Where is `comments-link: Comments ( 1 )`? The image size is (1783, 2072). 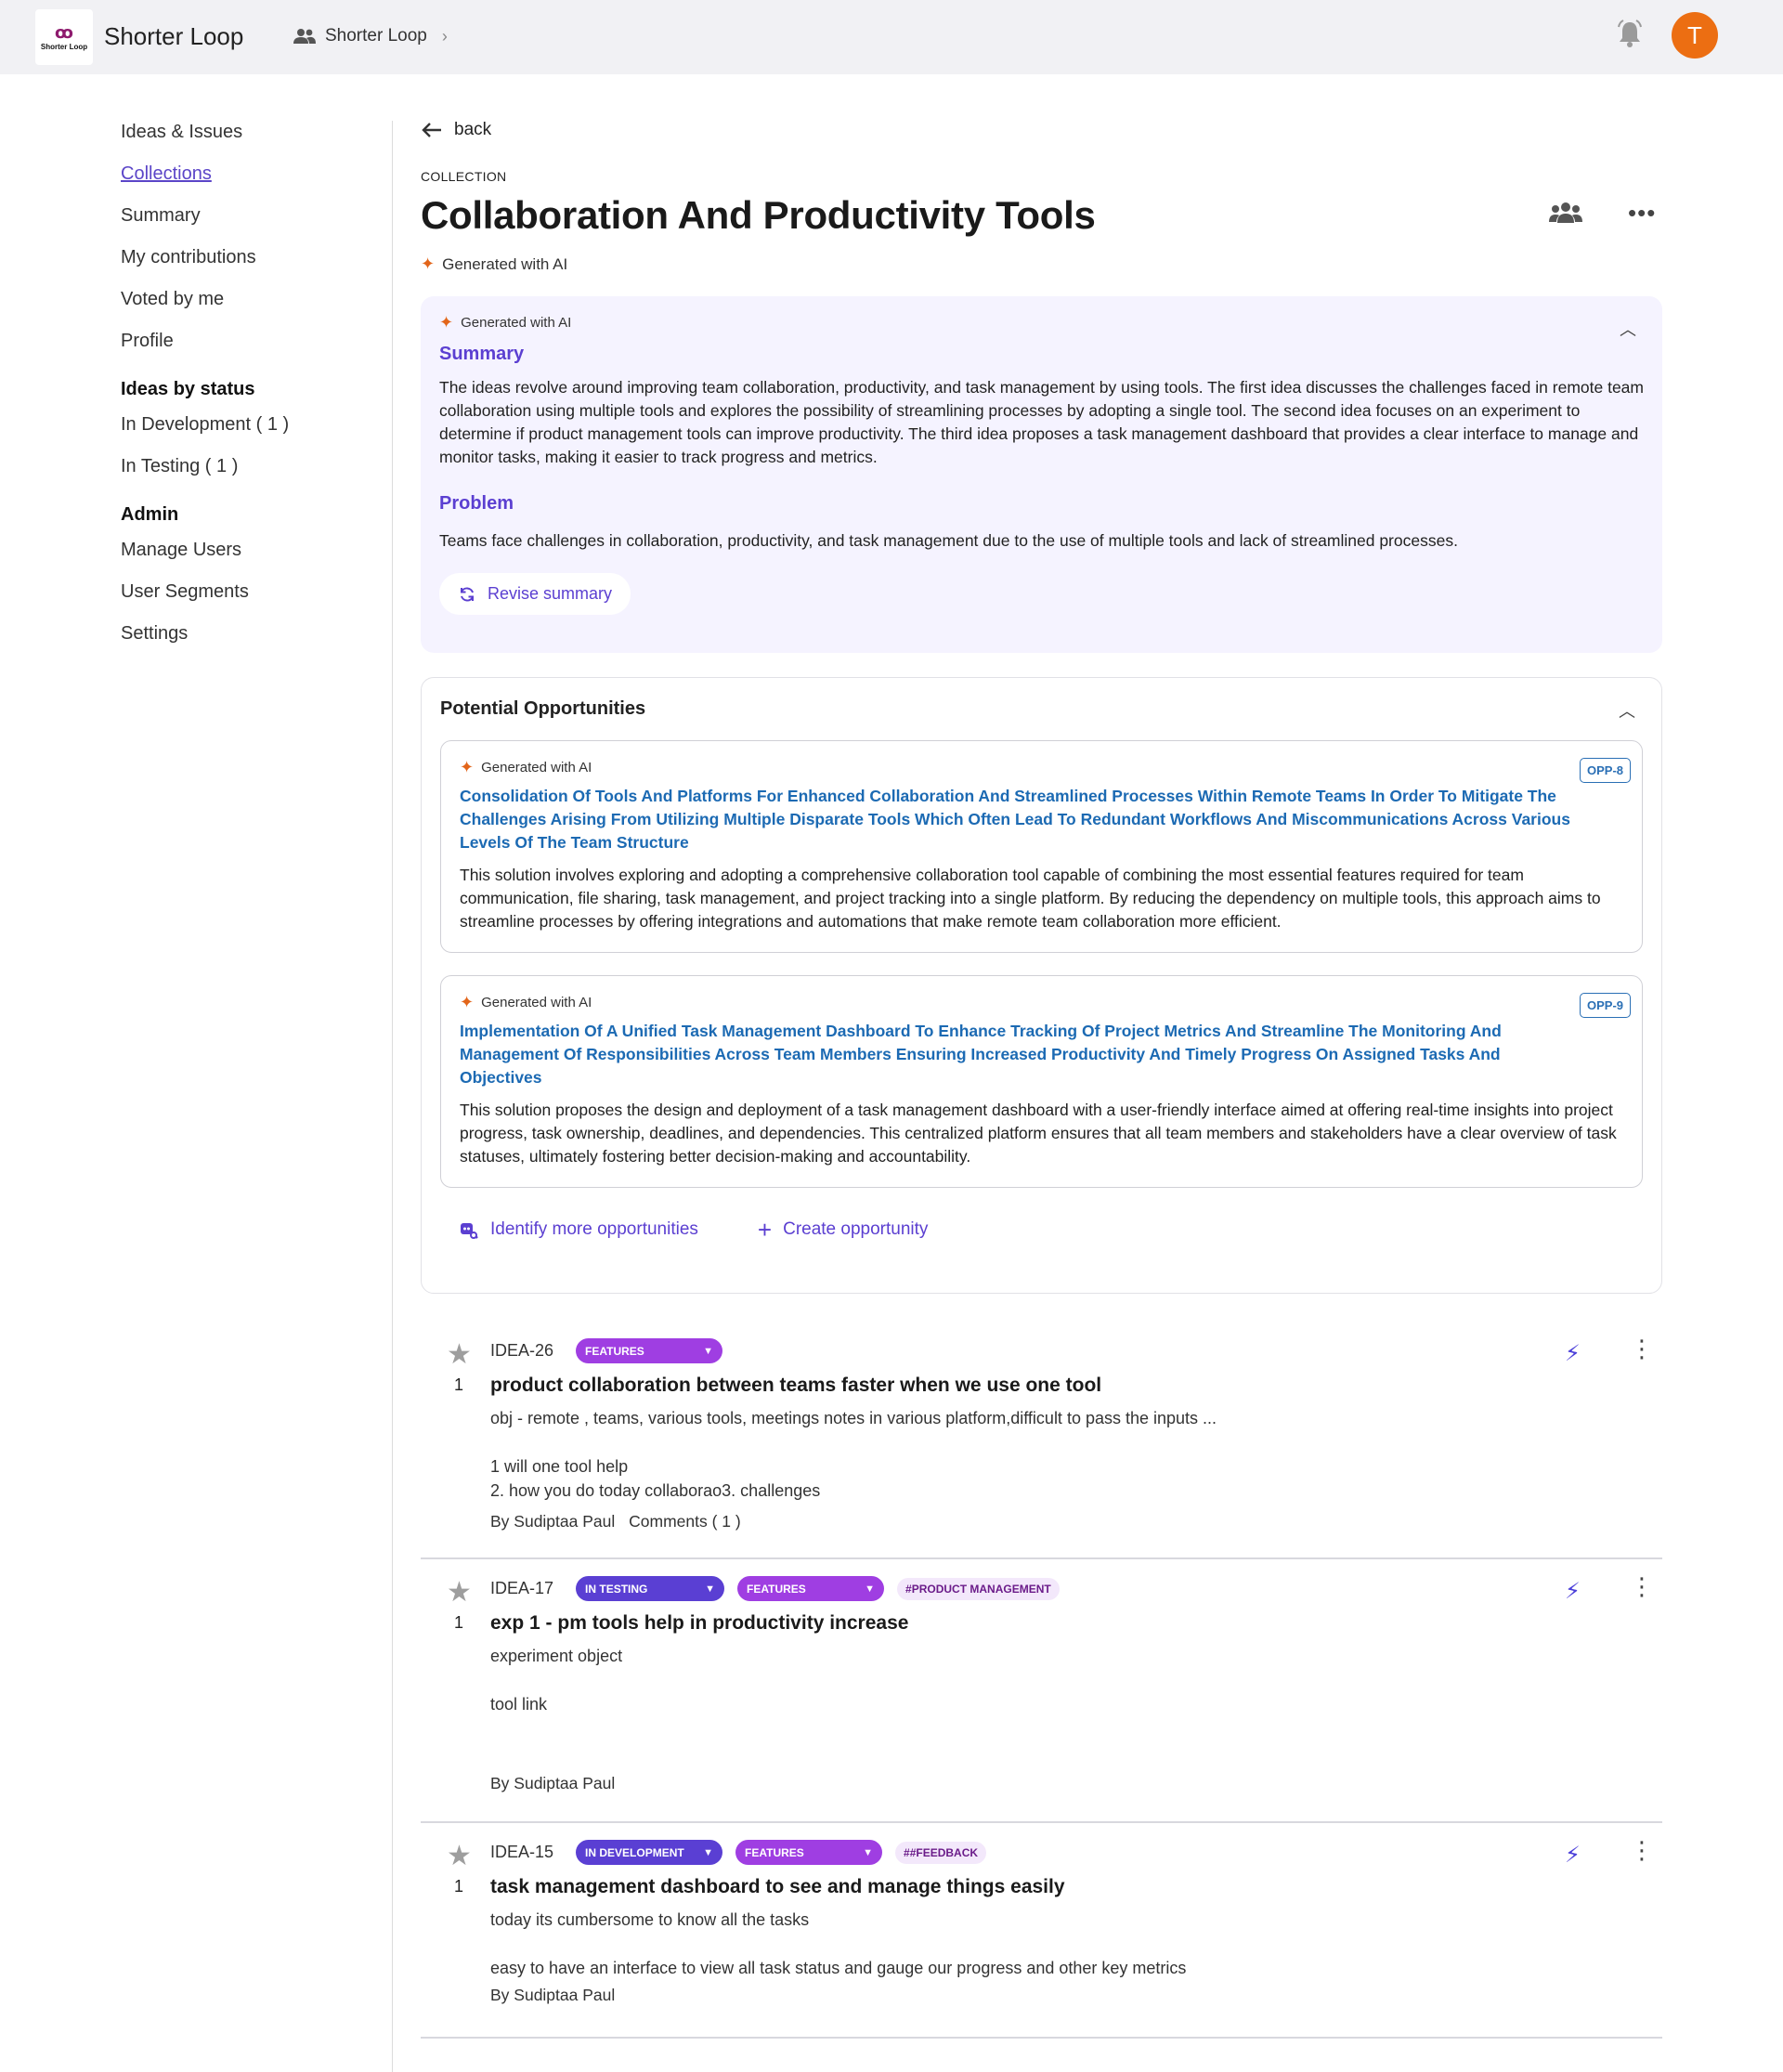
comments-link: Comments ( 1 ) is located at coordinates (685, 1521).